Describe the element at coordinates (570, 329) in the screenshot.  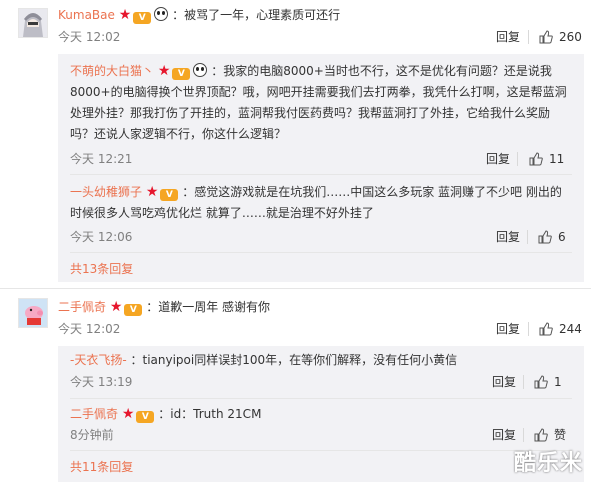
I see `like-count: 244` at that location.